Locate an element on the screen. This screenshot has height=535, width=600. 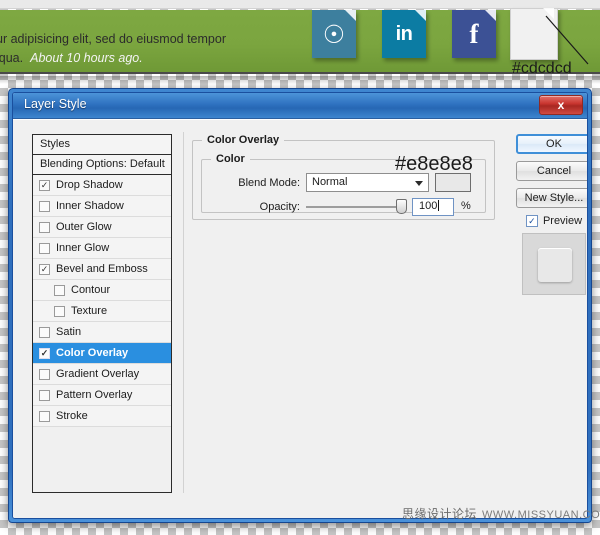
styles-list-header: Styles is located at coordinates (102, 145).